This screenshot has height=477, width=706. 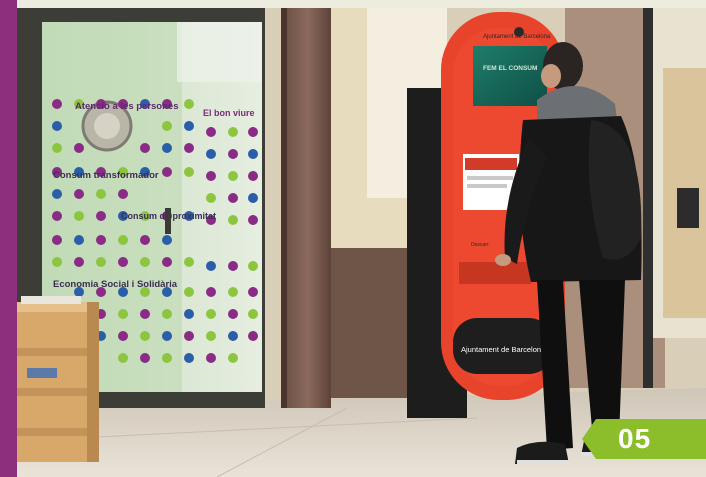 What do you see at coordinates (229, 113) in the screenshot?
I see `window-text-1: El bon viure` at bounding box center [229, 113].